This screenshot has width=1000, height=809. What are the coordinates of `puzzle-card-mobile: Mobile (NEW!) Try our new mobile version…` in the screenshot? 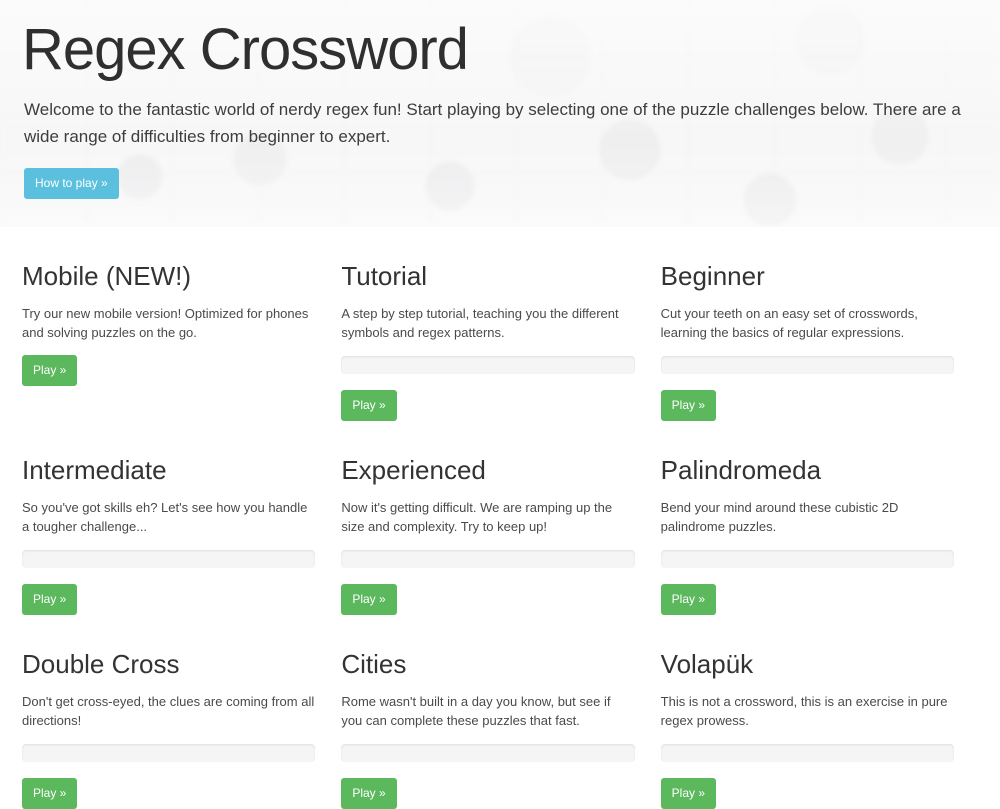 It's located at (181, 324).